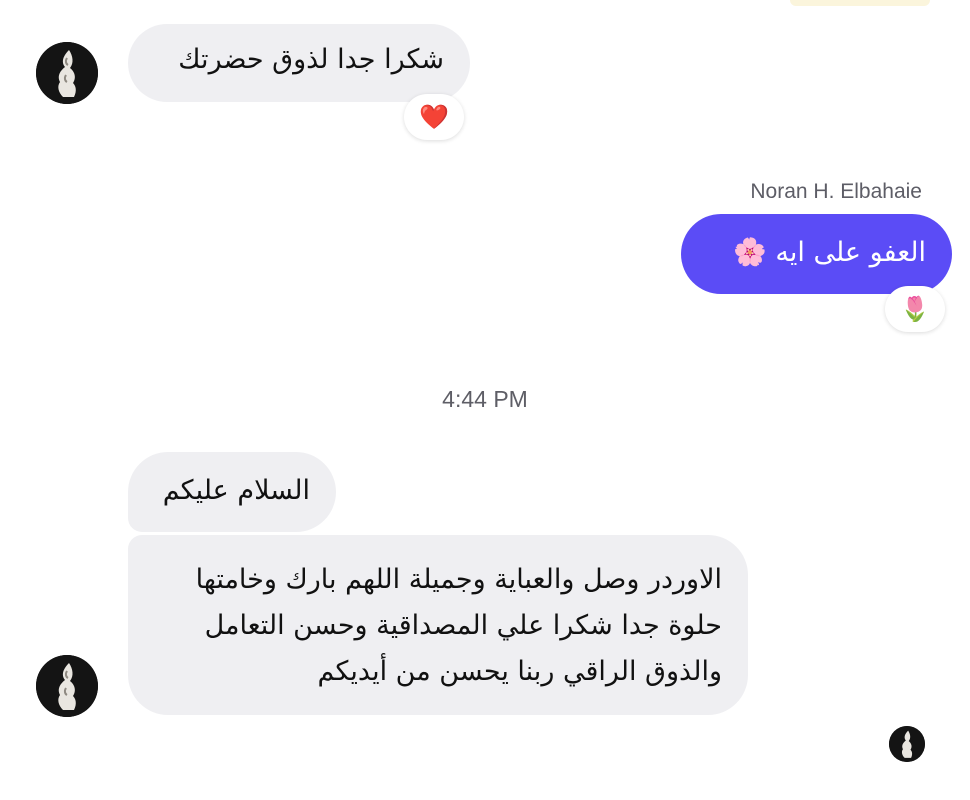  What do you see at coordinates (236, 490) in the screenshot?
I see `message-text: السلام عليكم` at bounding box center [236, 490].